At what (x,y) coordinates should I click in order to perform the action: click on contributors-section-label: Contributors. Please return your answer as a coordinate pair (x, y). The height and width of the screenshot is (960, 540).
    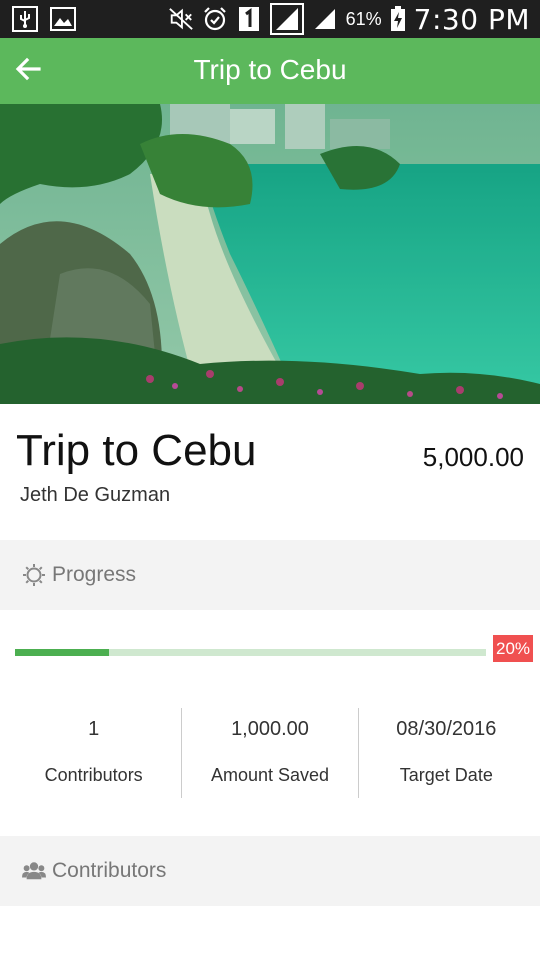
    Looking at the image, I should click on (109, 870).